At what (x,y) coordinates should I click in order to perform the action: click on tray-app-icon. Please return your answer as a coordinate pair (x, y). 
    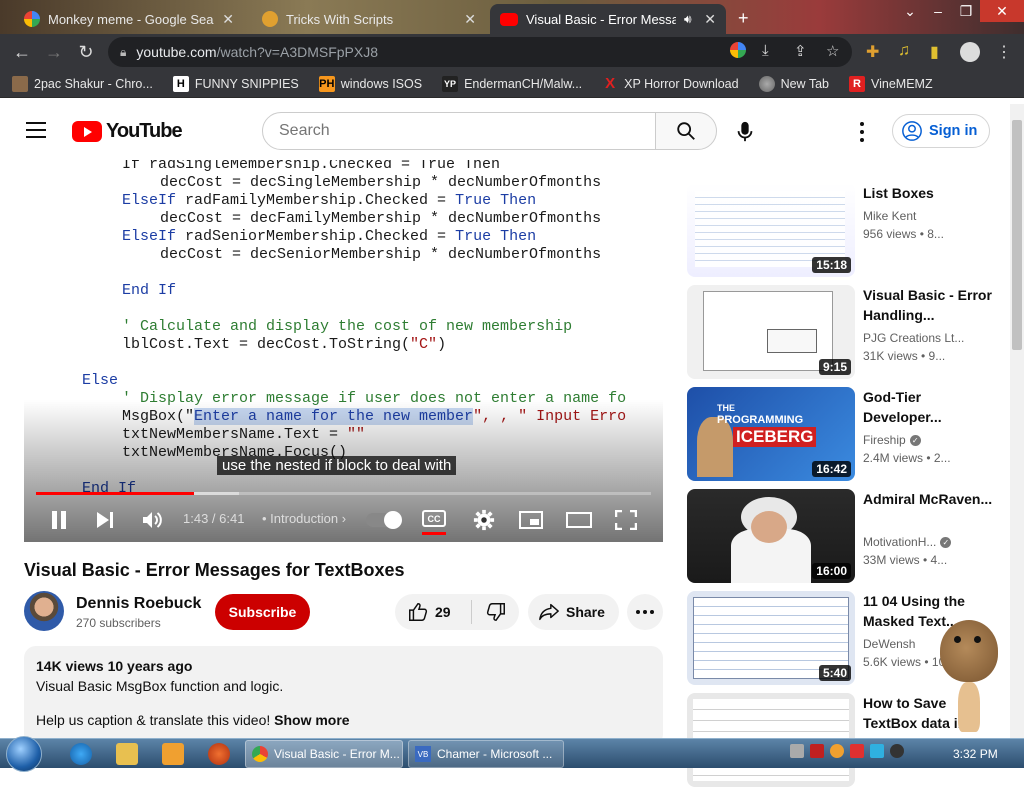
    Looking at the image, I should click on (797, 751).